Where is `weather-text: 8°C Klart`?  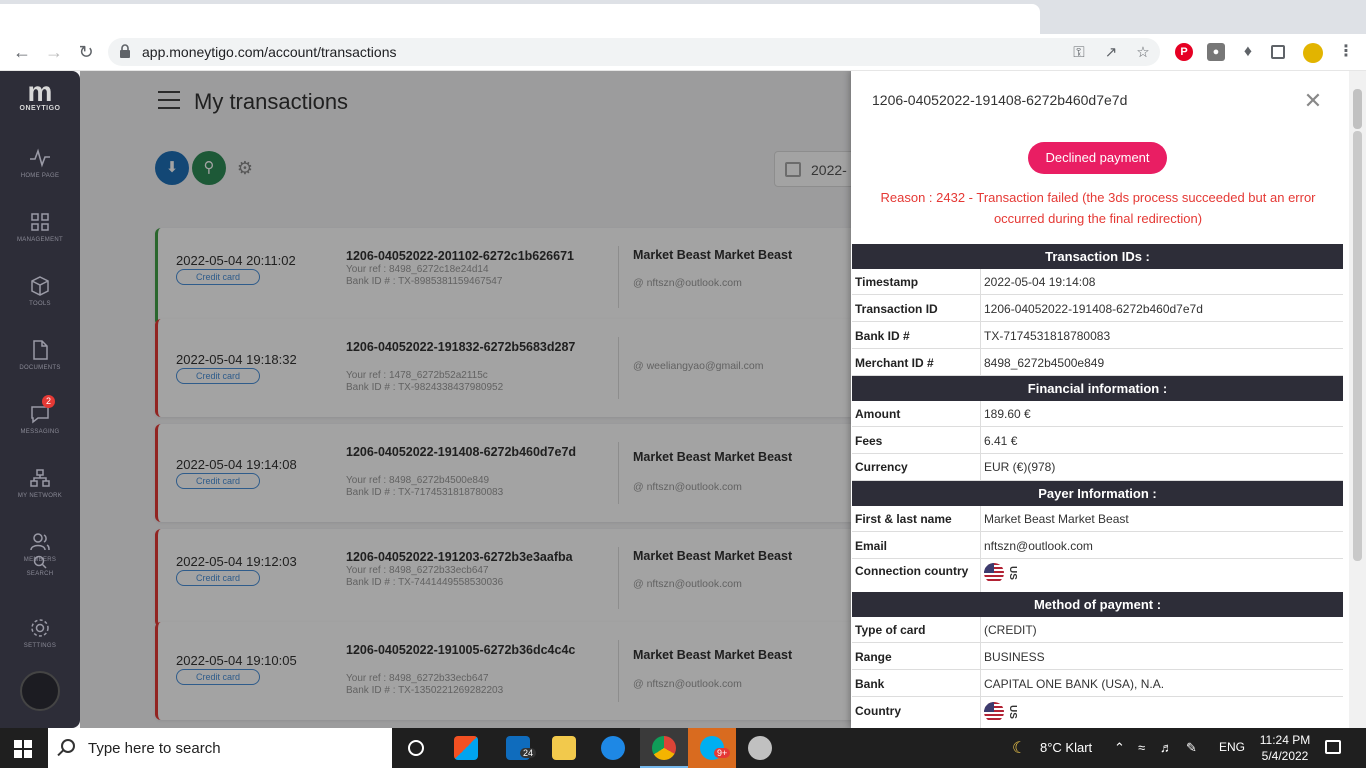
weather-text: 8°C Klart is located at coordinates (1066, 747).